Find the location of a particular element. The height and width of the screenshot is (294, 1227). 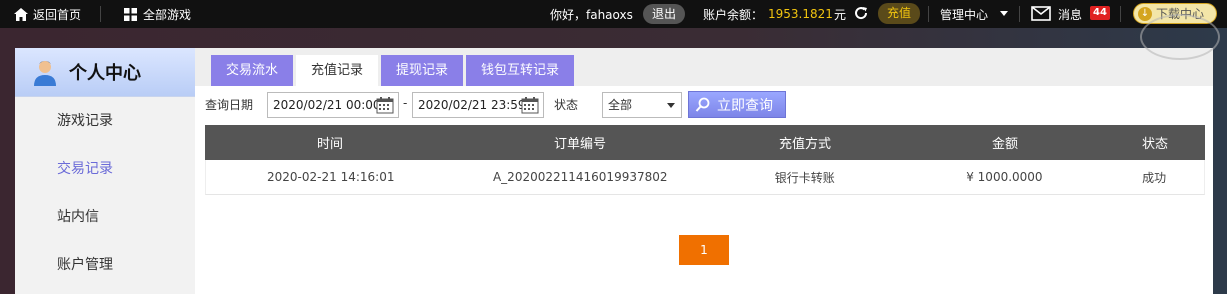

col-header-amount: 金额 is located at coordinates (1004, 144).